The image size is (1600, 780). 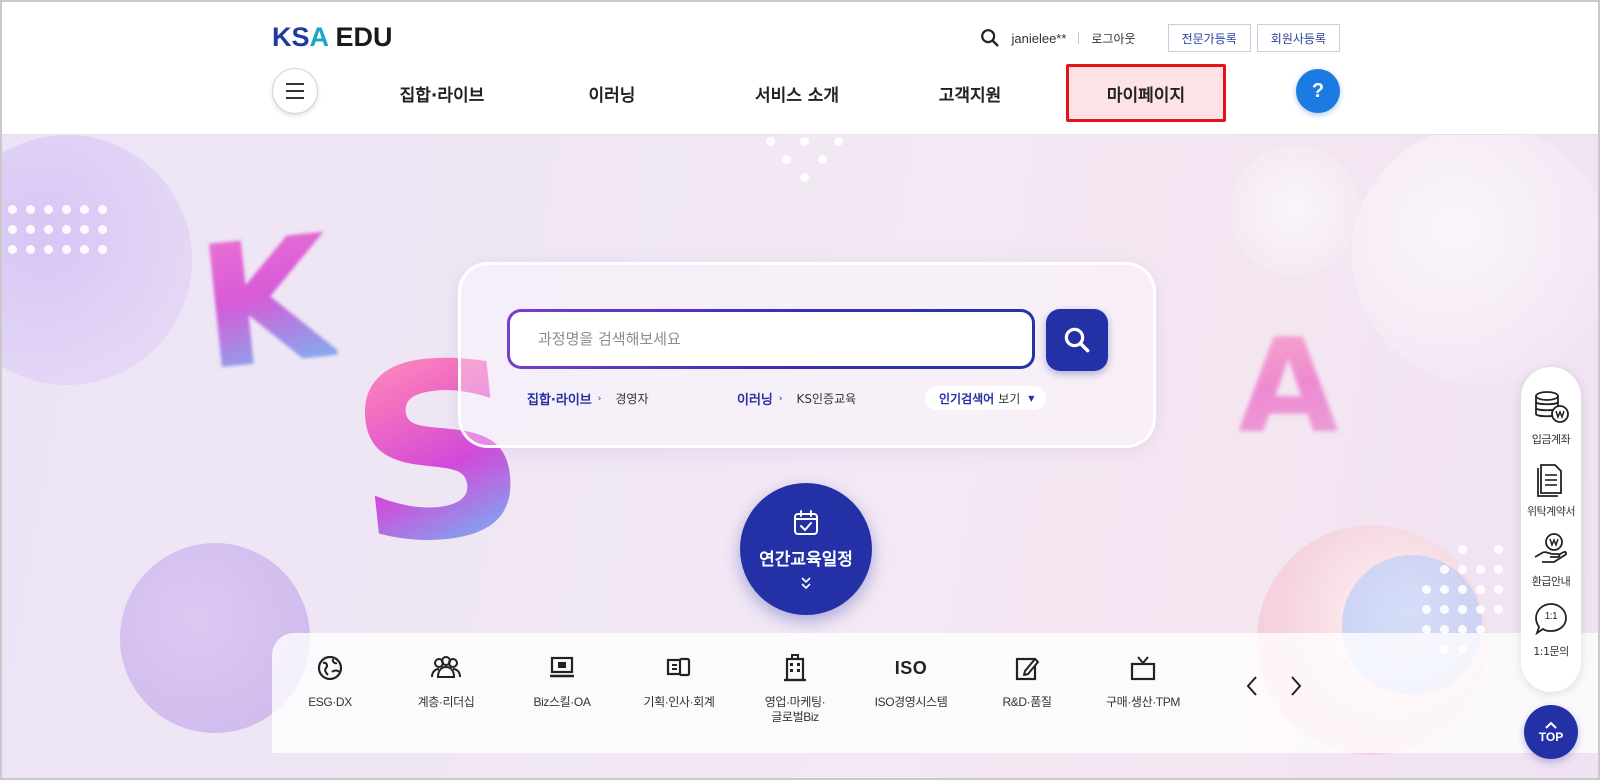 What do you see at coordinates (559, 400) in the screenshot?
I see `quick-link-category: 집합·라이브` at bounding box center [559, 400].